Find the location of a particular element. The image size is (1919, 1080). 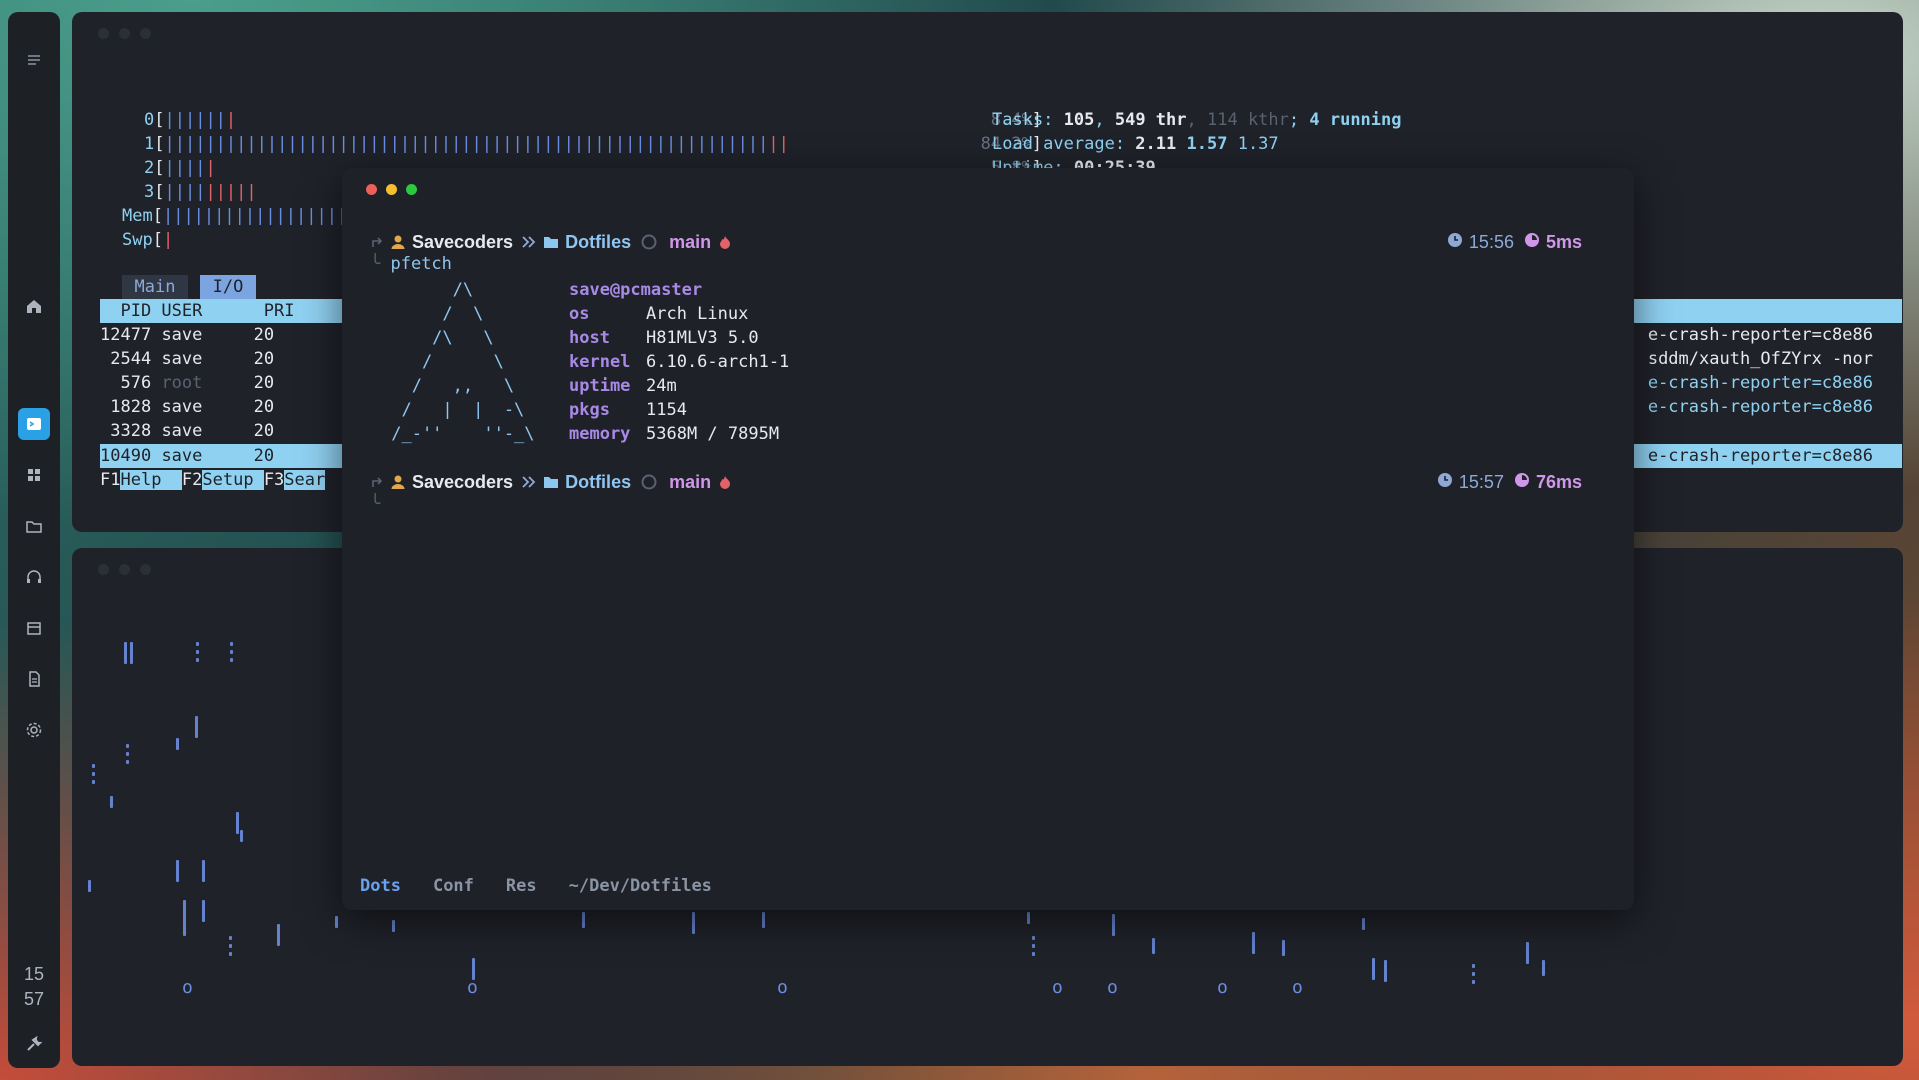

f2-label: Setup is located at coordinates (233, 480).